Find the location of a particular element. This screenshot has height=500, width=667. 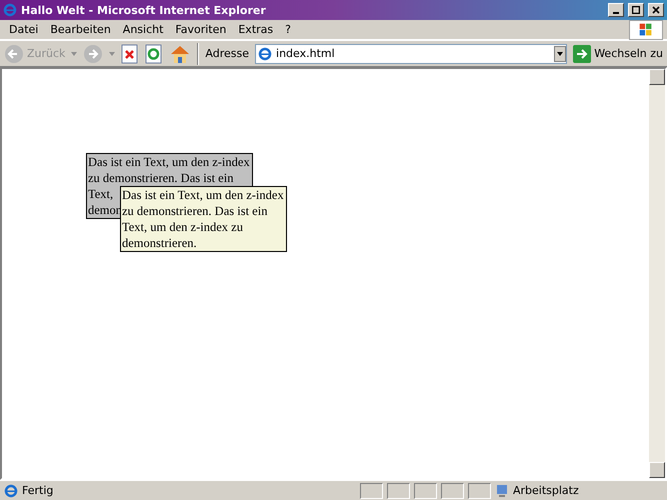

maximize-button is located at coordinates (636, 10).